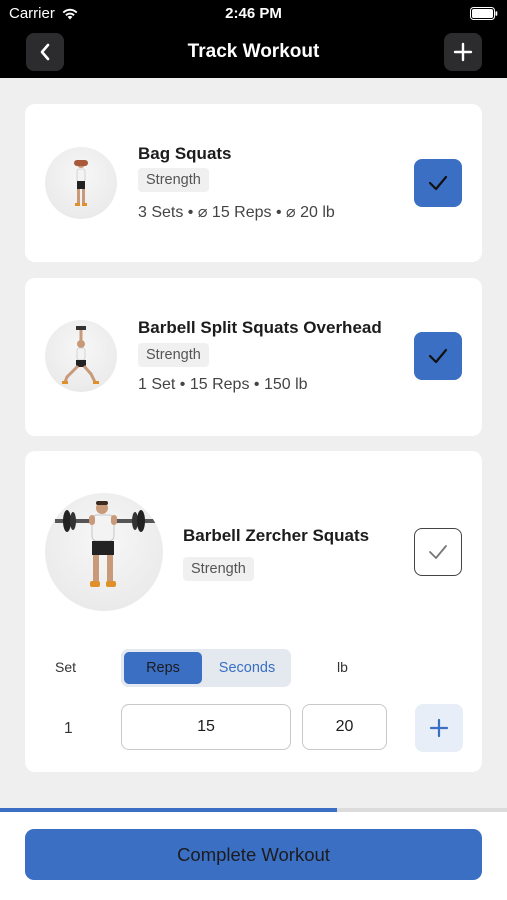  Describe the element at coordinates (342, 667) in the screenshot. I see `weight-unit-header: lb` at that location.